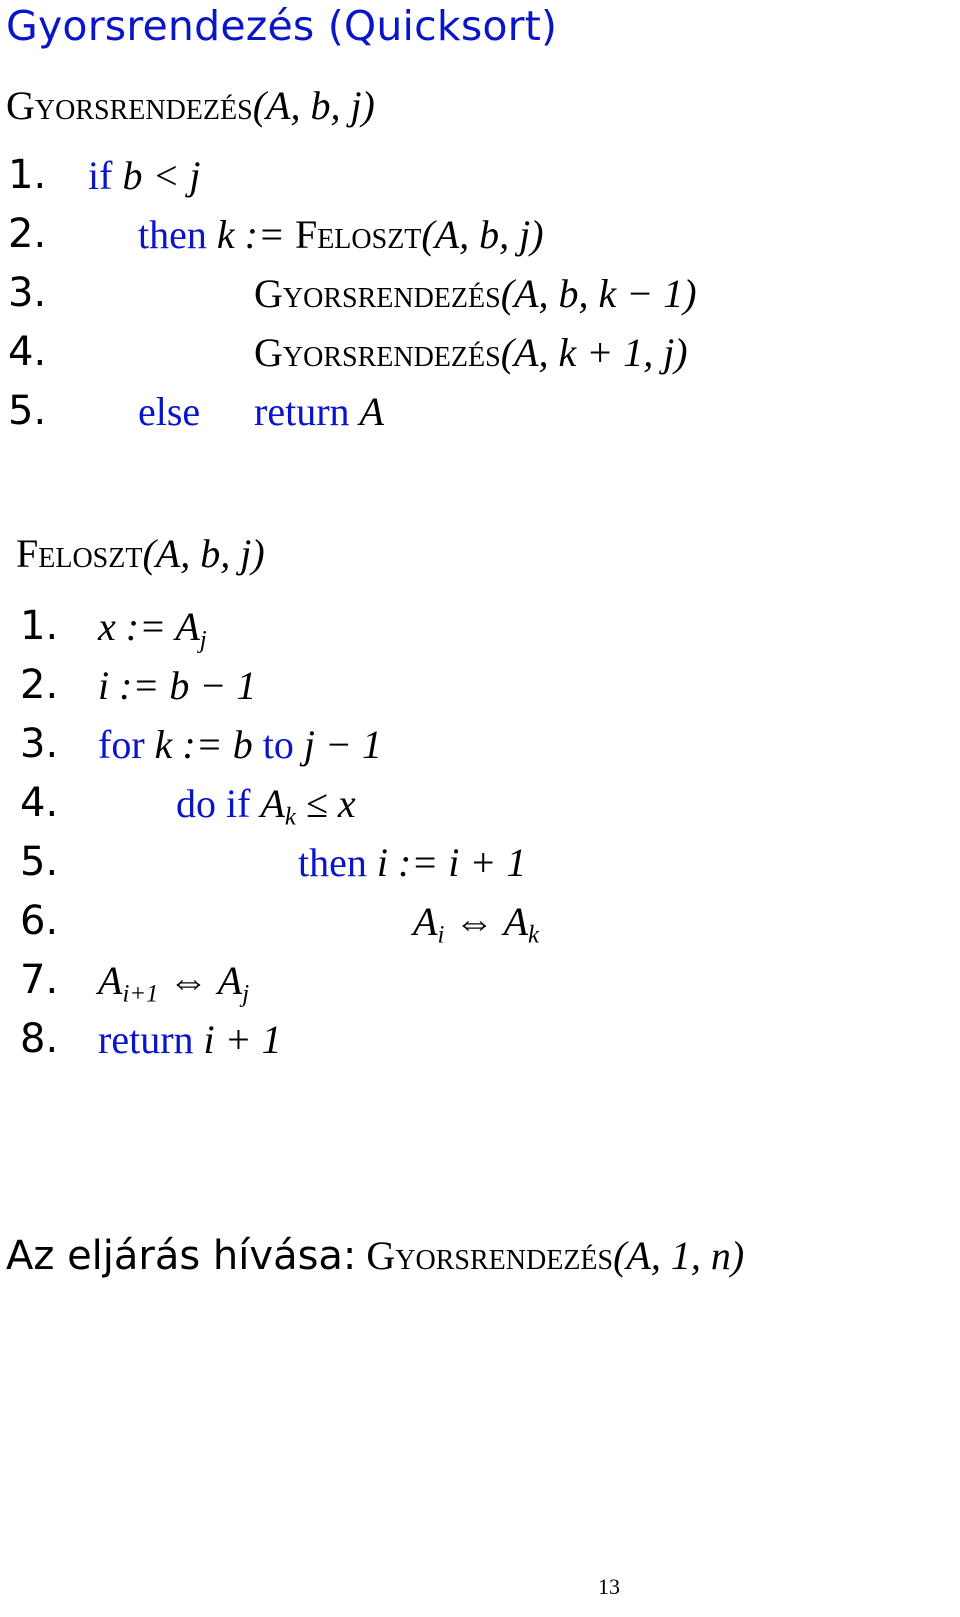 The image size is (960, 1617). I want to click on assignment: x := A, so click(149, 626).